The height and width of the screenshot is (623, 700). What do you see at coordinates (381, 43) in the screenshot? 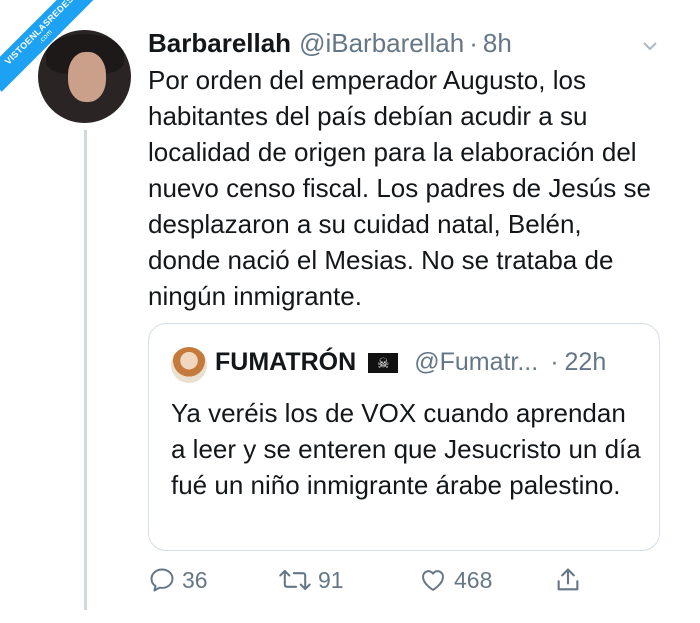
I see `username: @iBarbarellah` at bounding box center [381, 43].